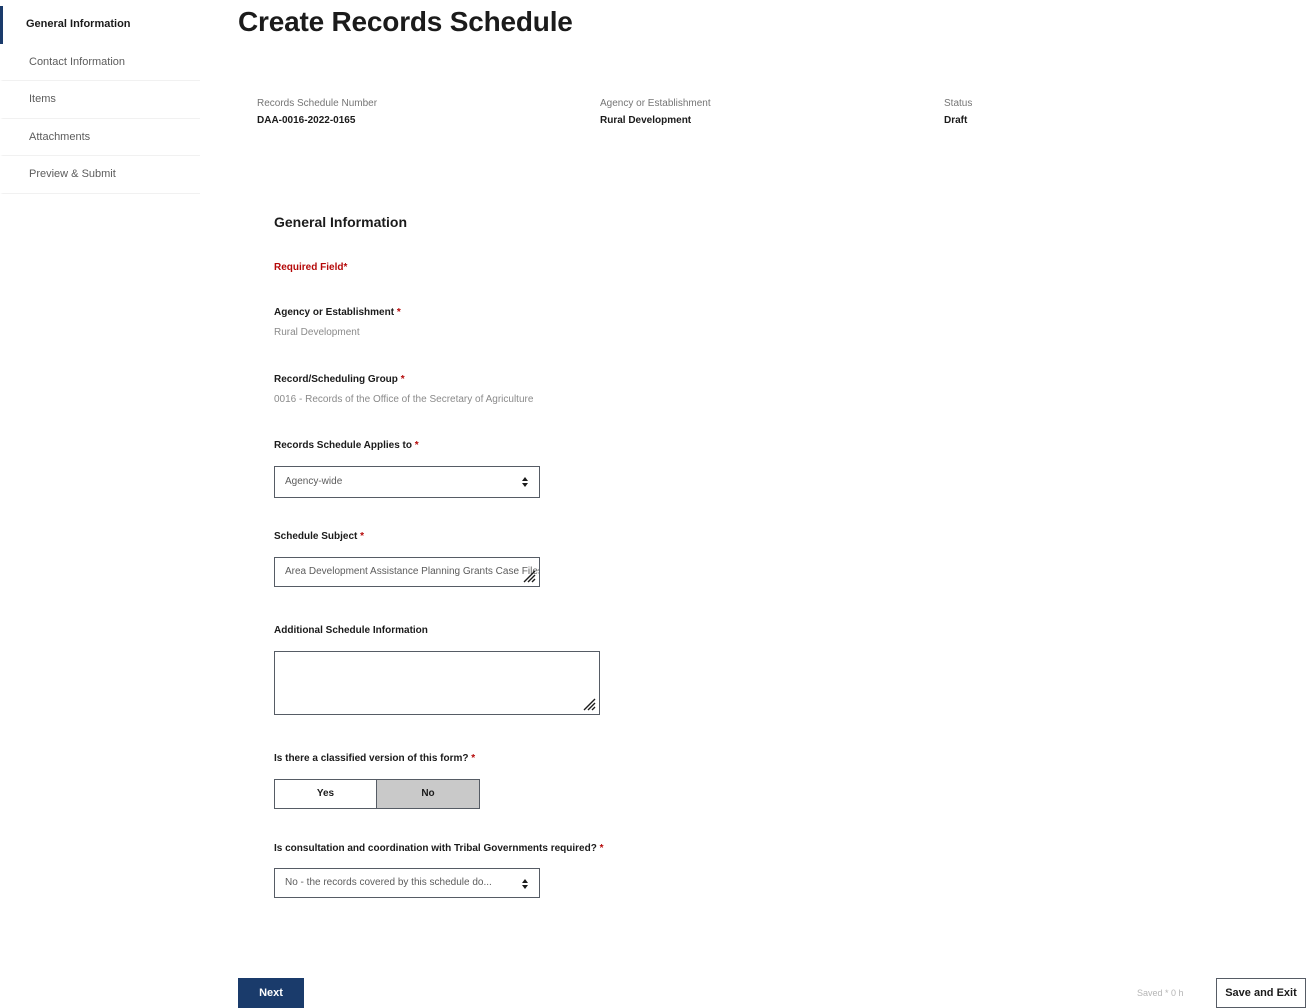  Describe the element at coordinates (78, 24) in the screenshot. I see `sidebar-item-label: General Information` at that location.